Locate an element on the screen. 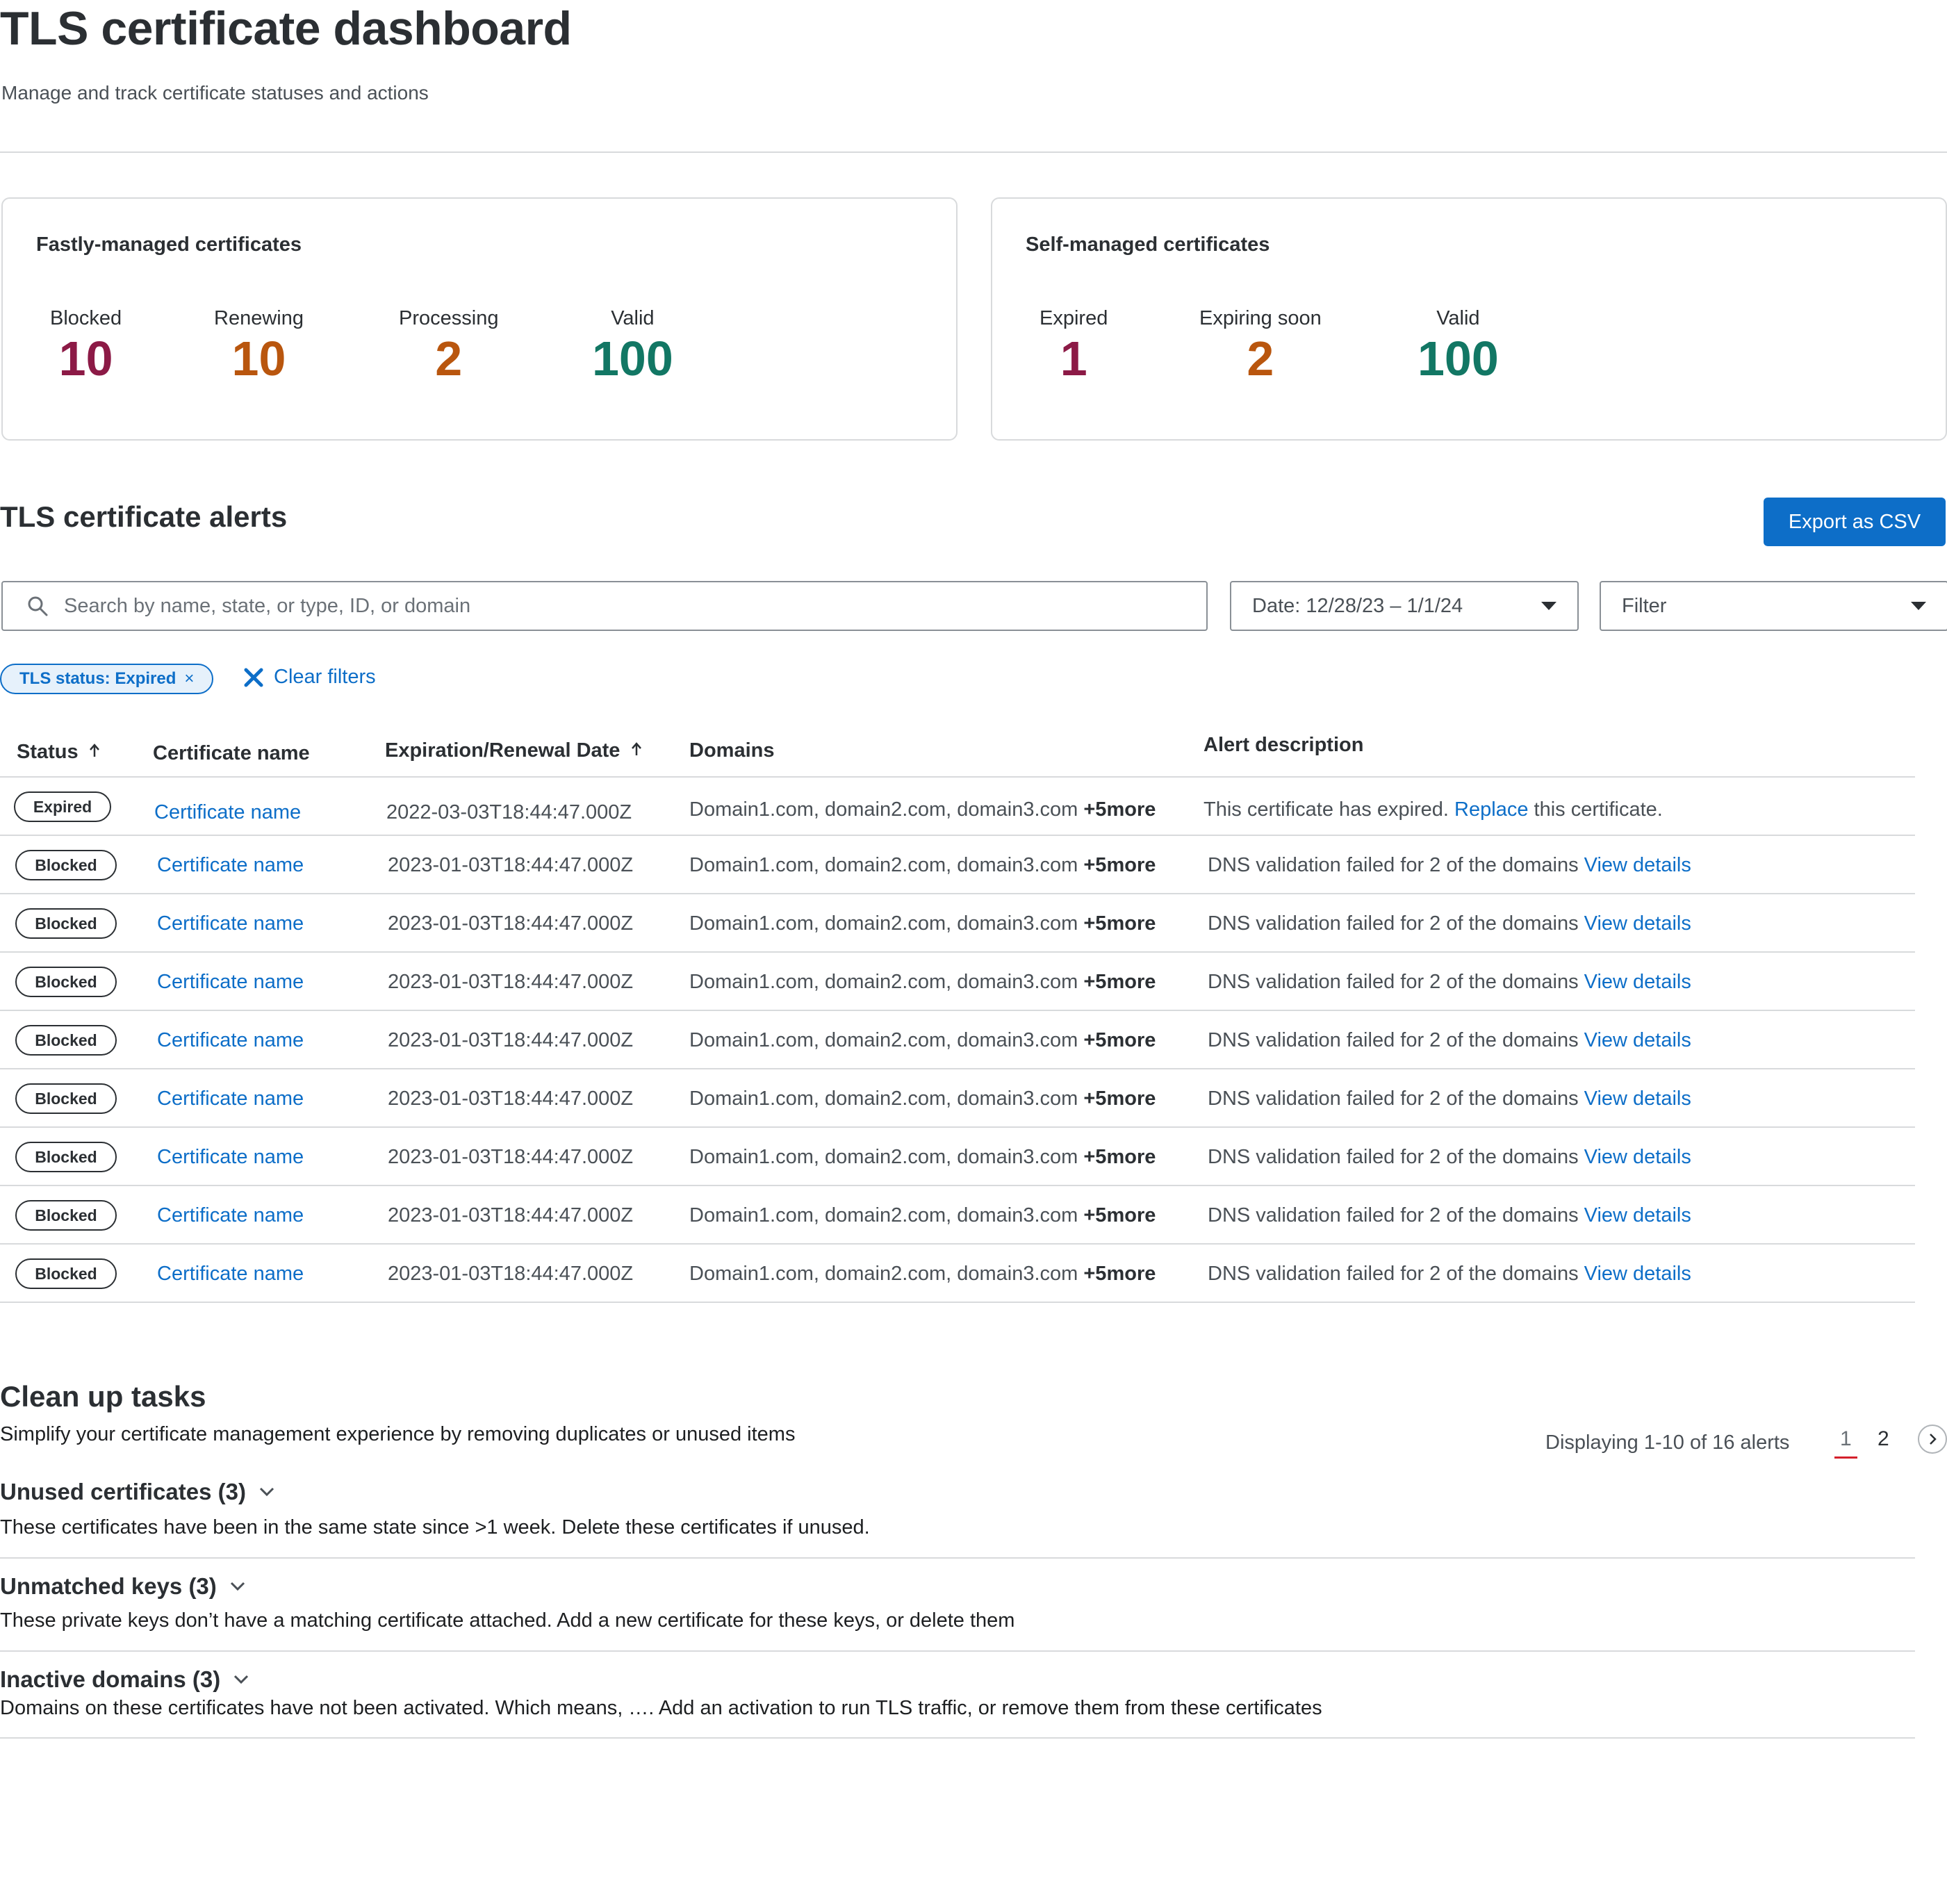 The image size is (1947, 1904). stat-label: Valid is located at coordinates (1458, 318).